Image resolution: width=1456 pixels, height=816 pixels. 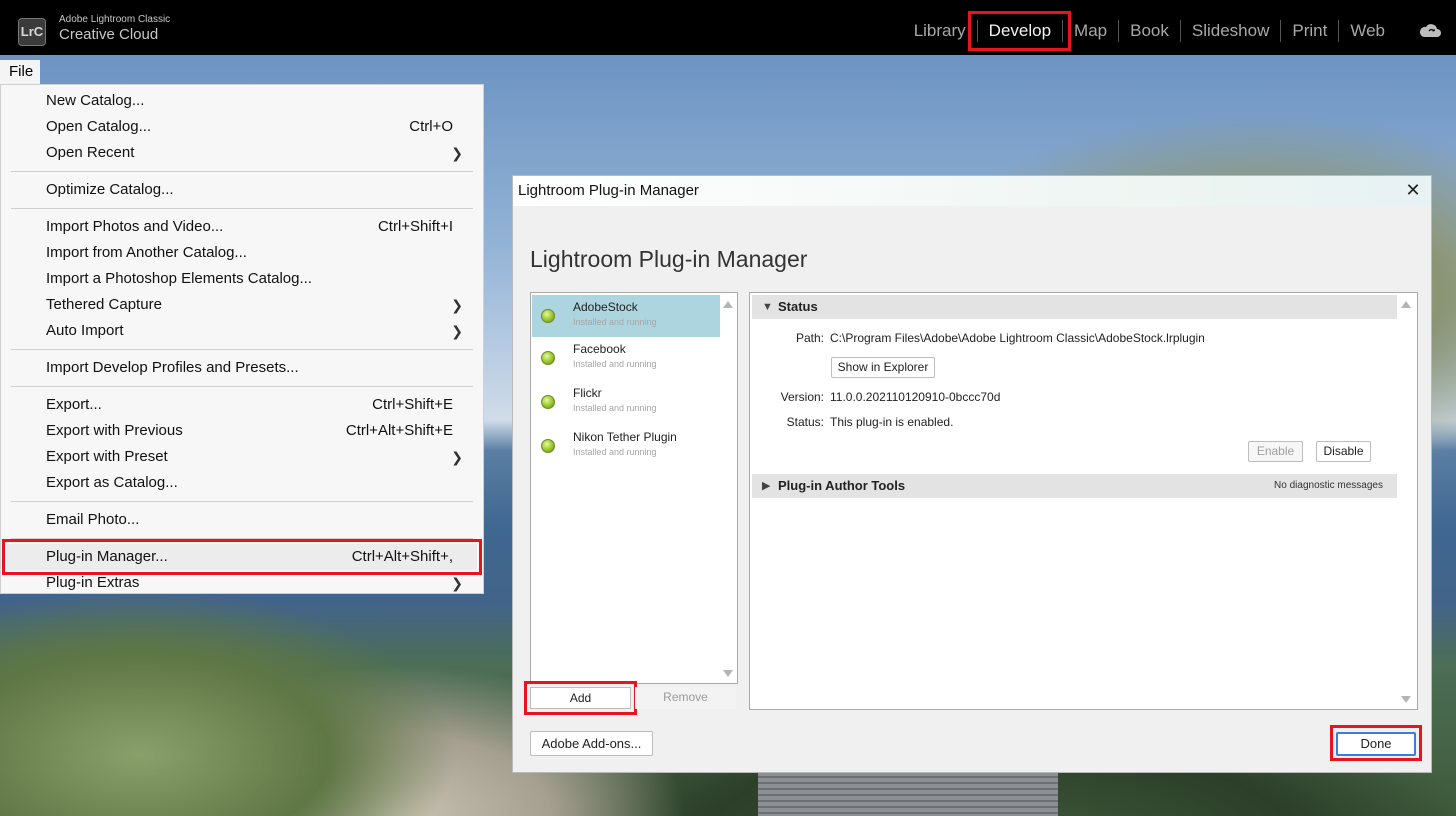 I want to click on menu-export-previous: Export with Previous Ctrl+Alt+Shift+E, so click(x=242, y=431).